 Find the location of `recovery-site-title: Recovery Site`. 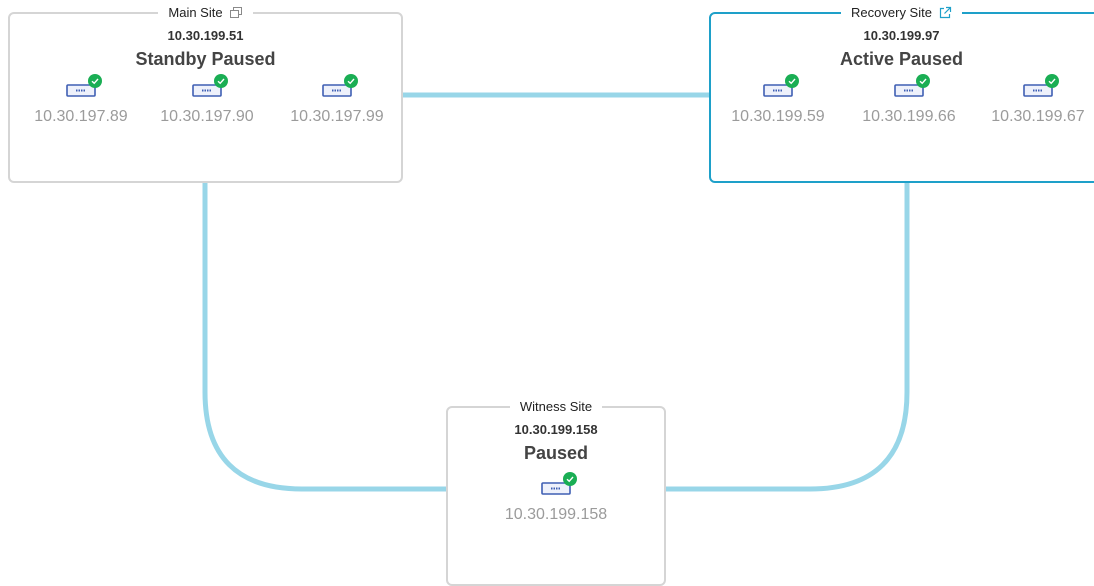

recovery-site-title: Recovery Site is located at coordinates (891, 12).